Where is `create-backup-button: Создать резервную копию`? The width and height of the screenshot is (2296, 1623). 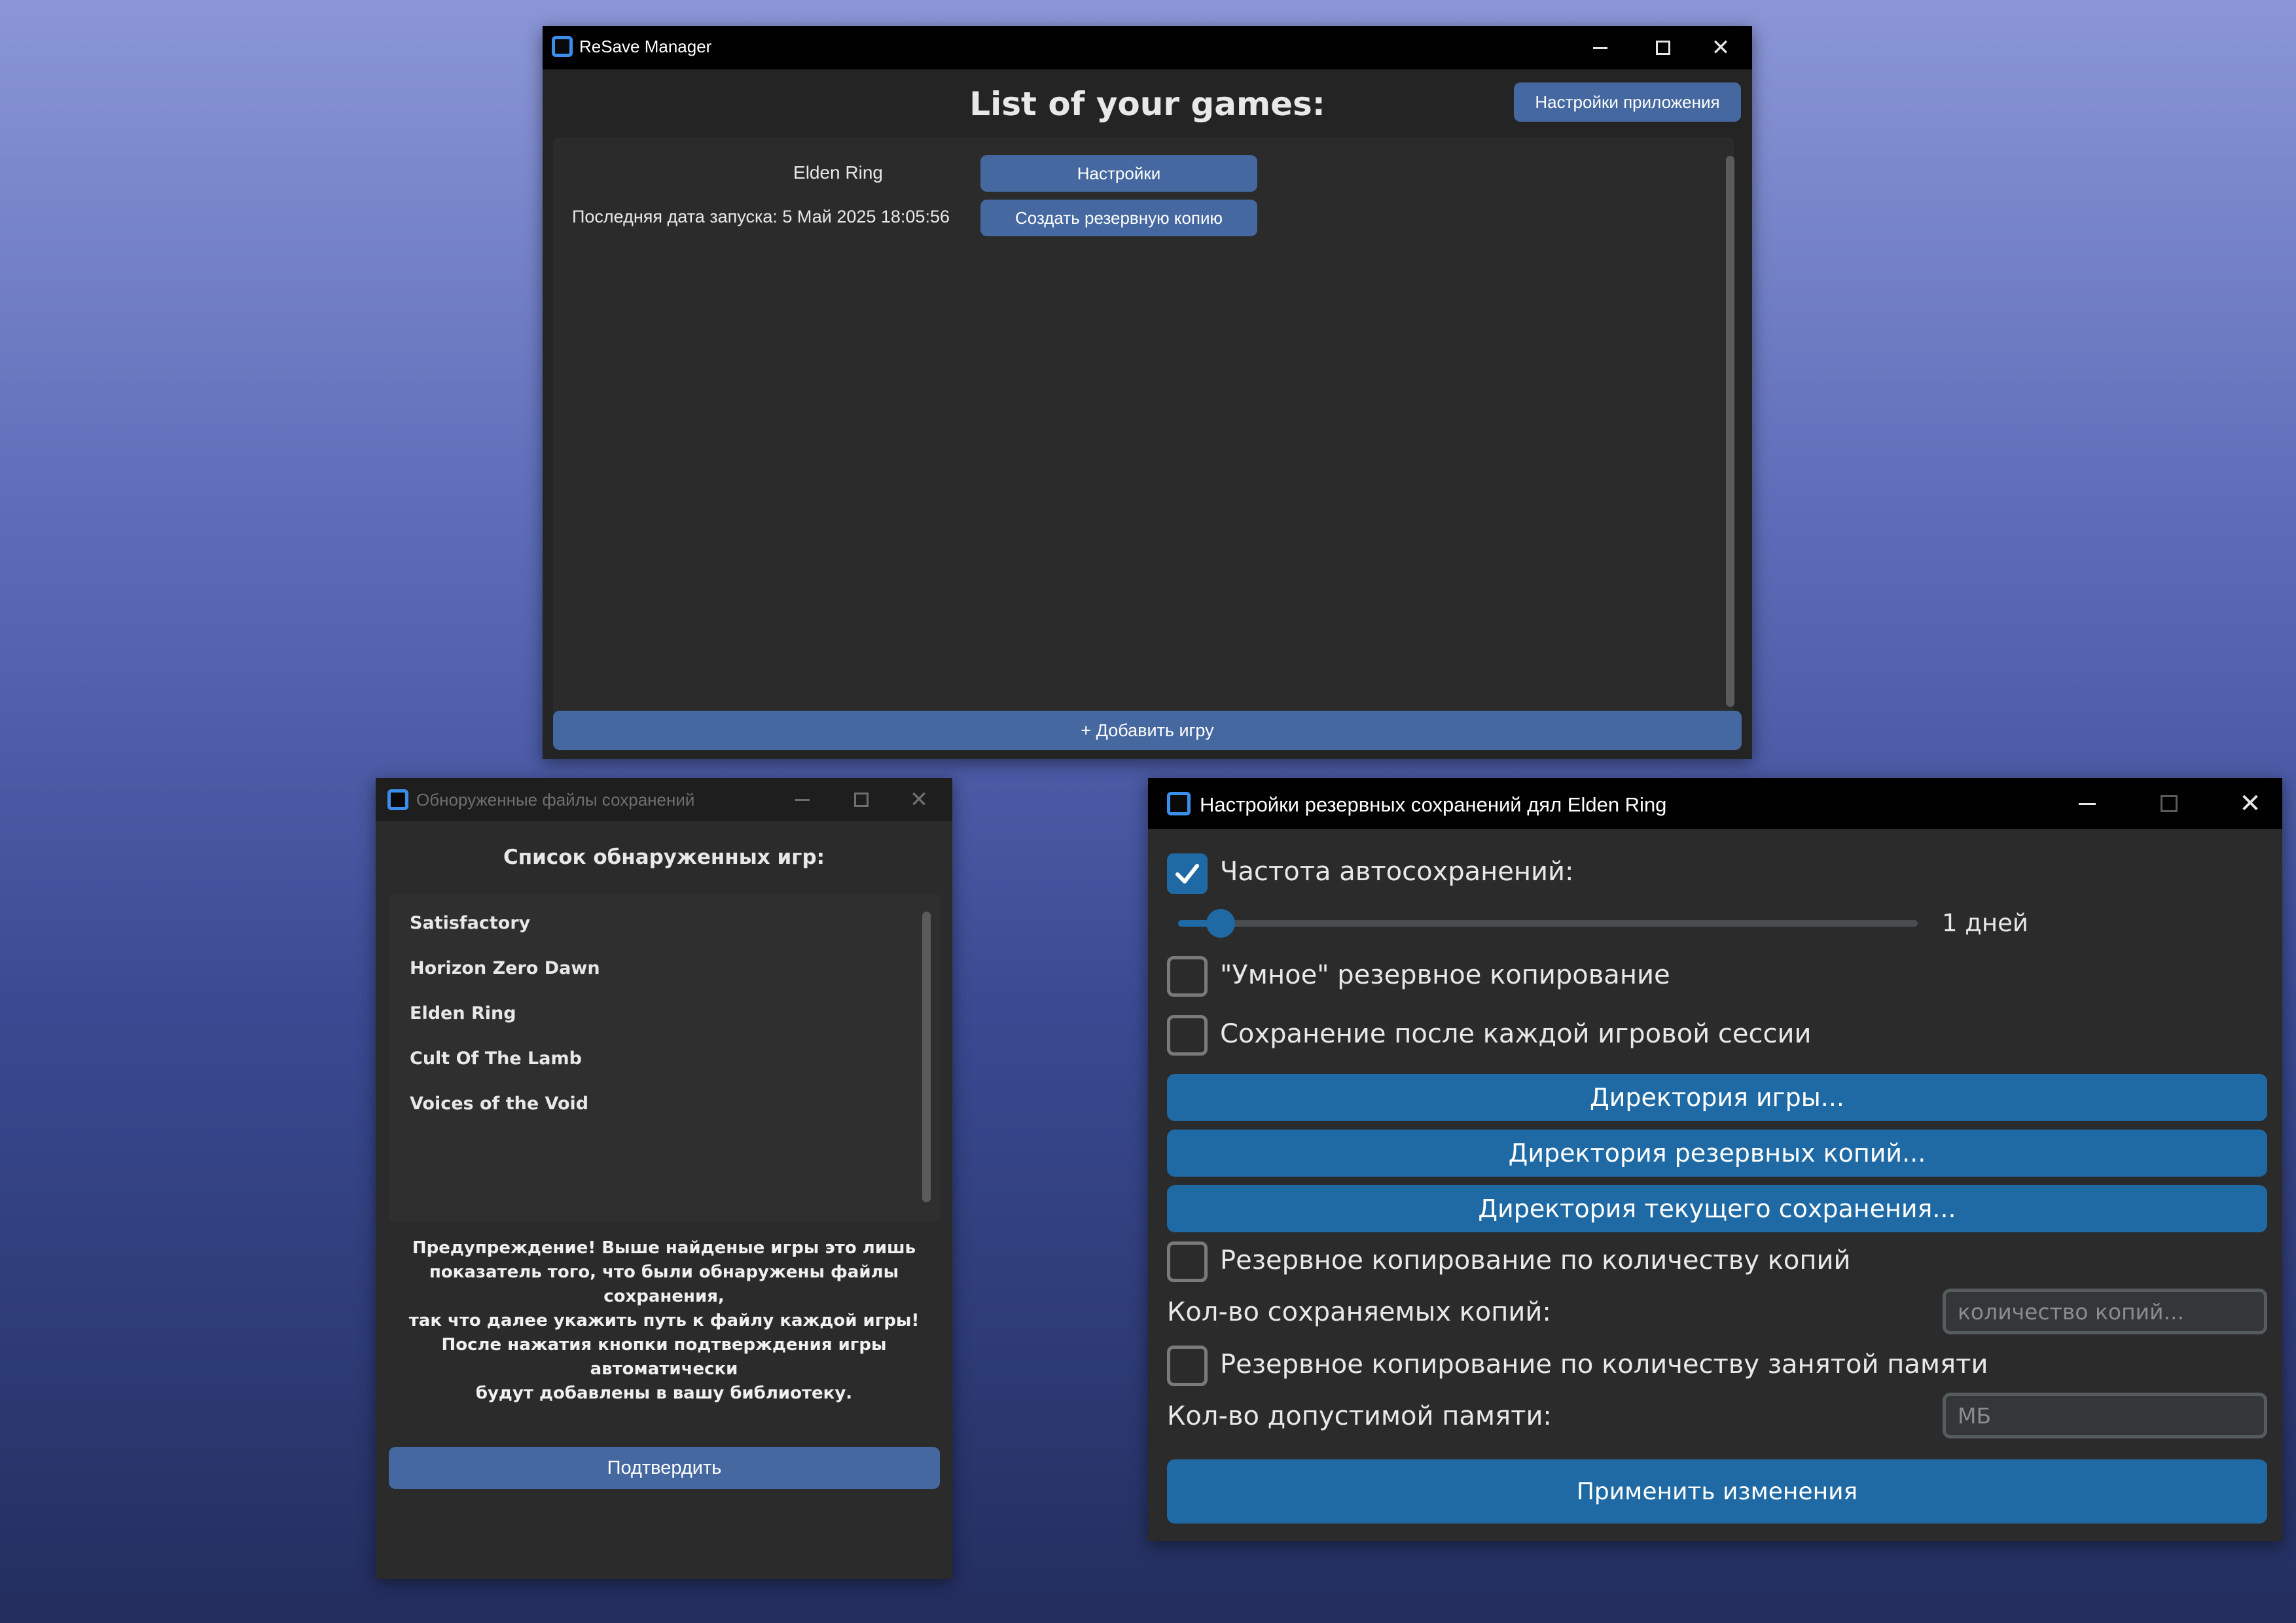
create-backup-button: Создать резервную копию is located at coordinates (1118, 218).